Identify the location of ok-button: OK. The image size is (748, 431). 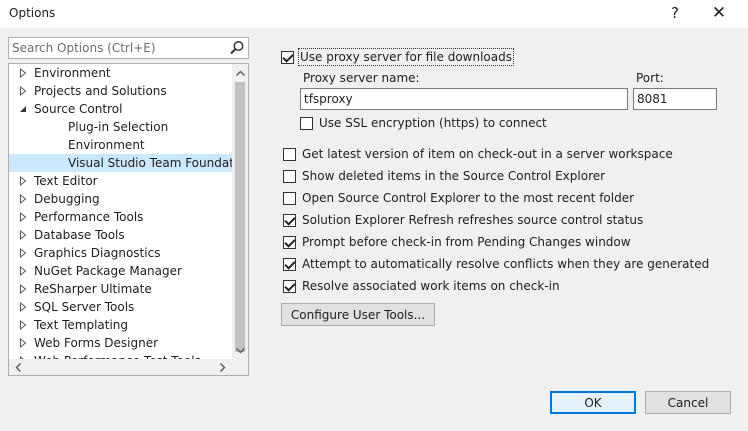
(593, 402).